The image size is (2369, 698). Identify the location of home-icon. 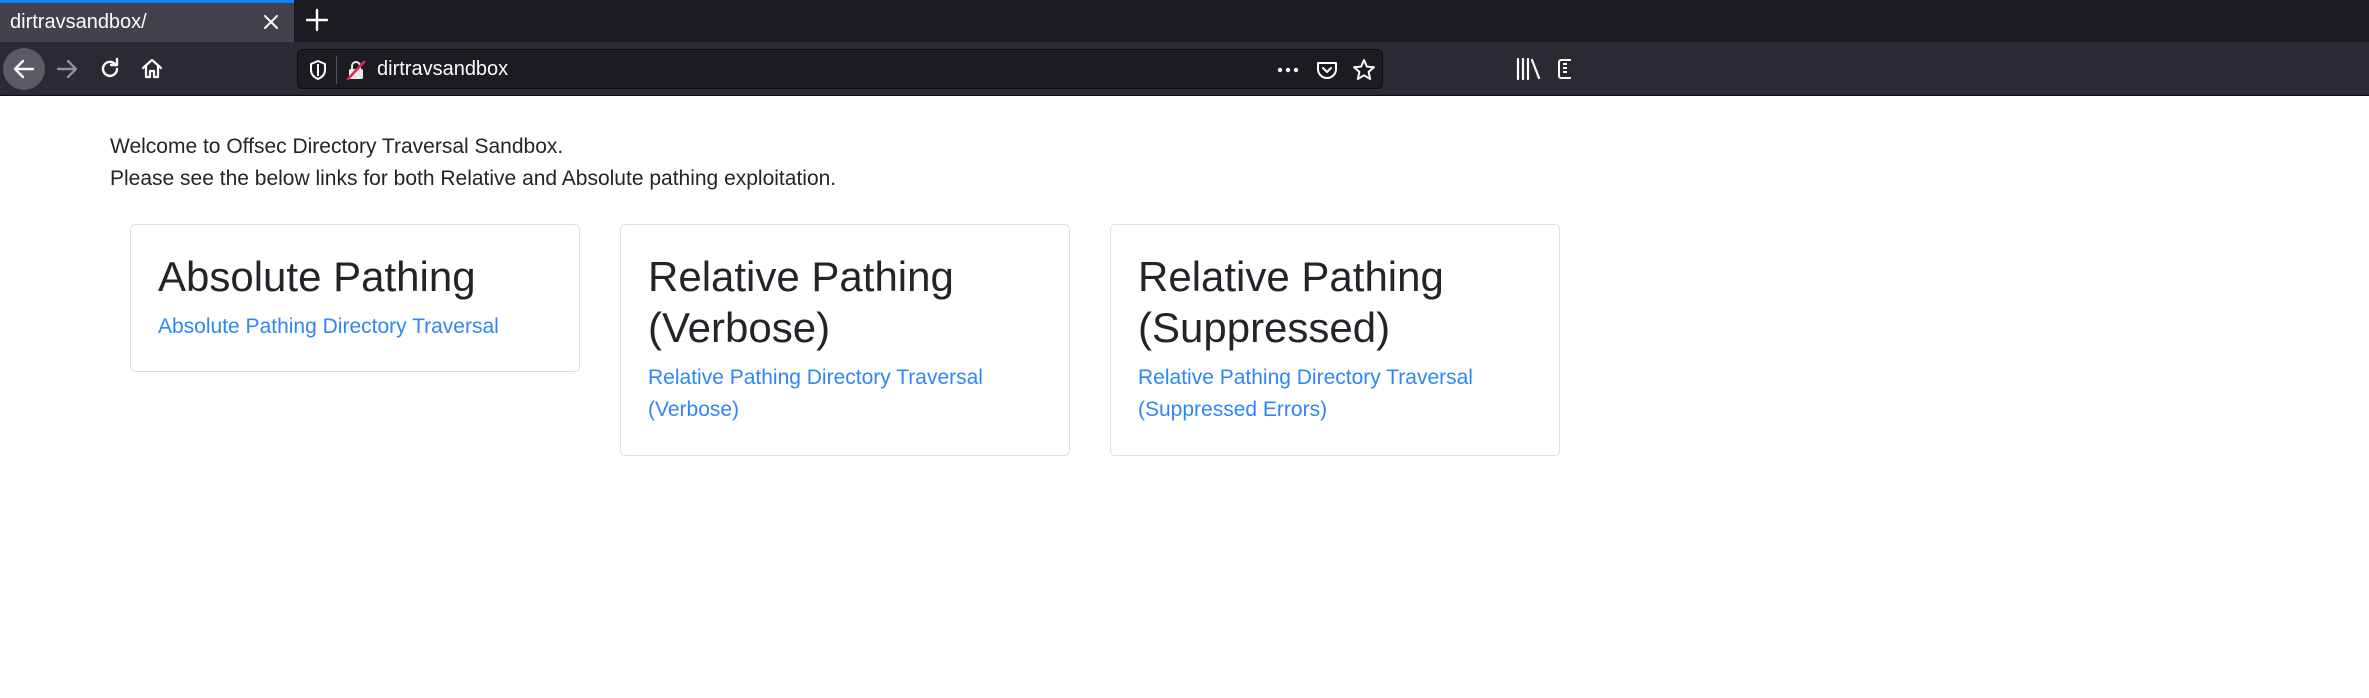
(152, 68).